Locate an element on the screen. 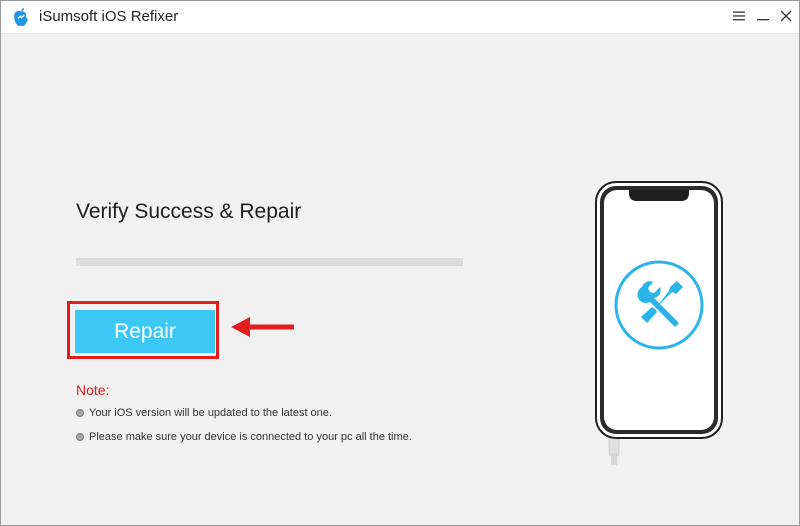 The width and height of the screenshot is (800, 526). page-heading: Verify Success & Repair is located at coordinates (189, 211).